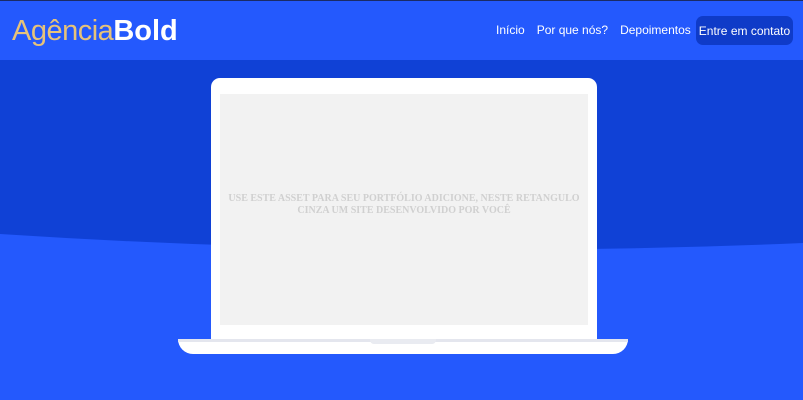 The image size is (803, 400). Describe the element at coordinates (403, 341) in the screenshot. I see `laptop-notch` at that location.